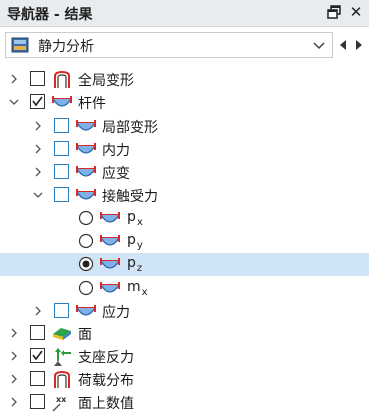 Image resolution: width=369 pixels, height=414 pixels. Describe the element at coordinates (61, 399) in the screenshot. I see `svg-text: xx` at that location.